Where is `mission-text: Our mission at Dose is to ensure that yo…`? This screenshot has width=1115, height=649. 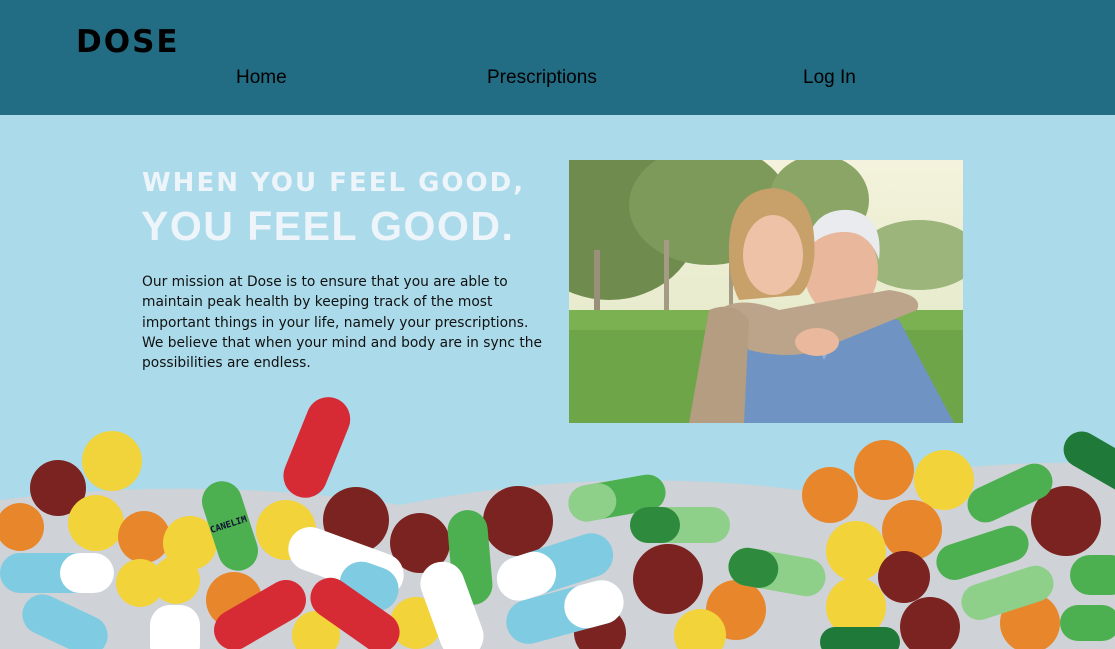
mission-text: Our mission at Dose is to ensure that yo… is located at coordinates (342, 323).